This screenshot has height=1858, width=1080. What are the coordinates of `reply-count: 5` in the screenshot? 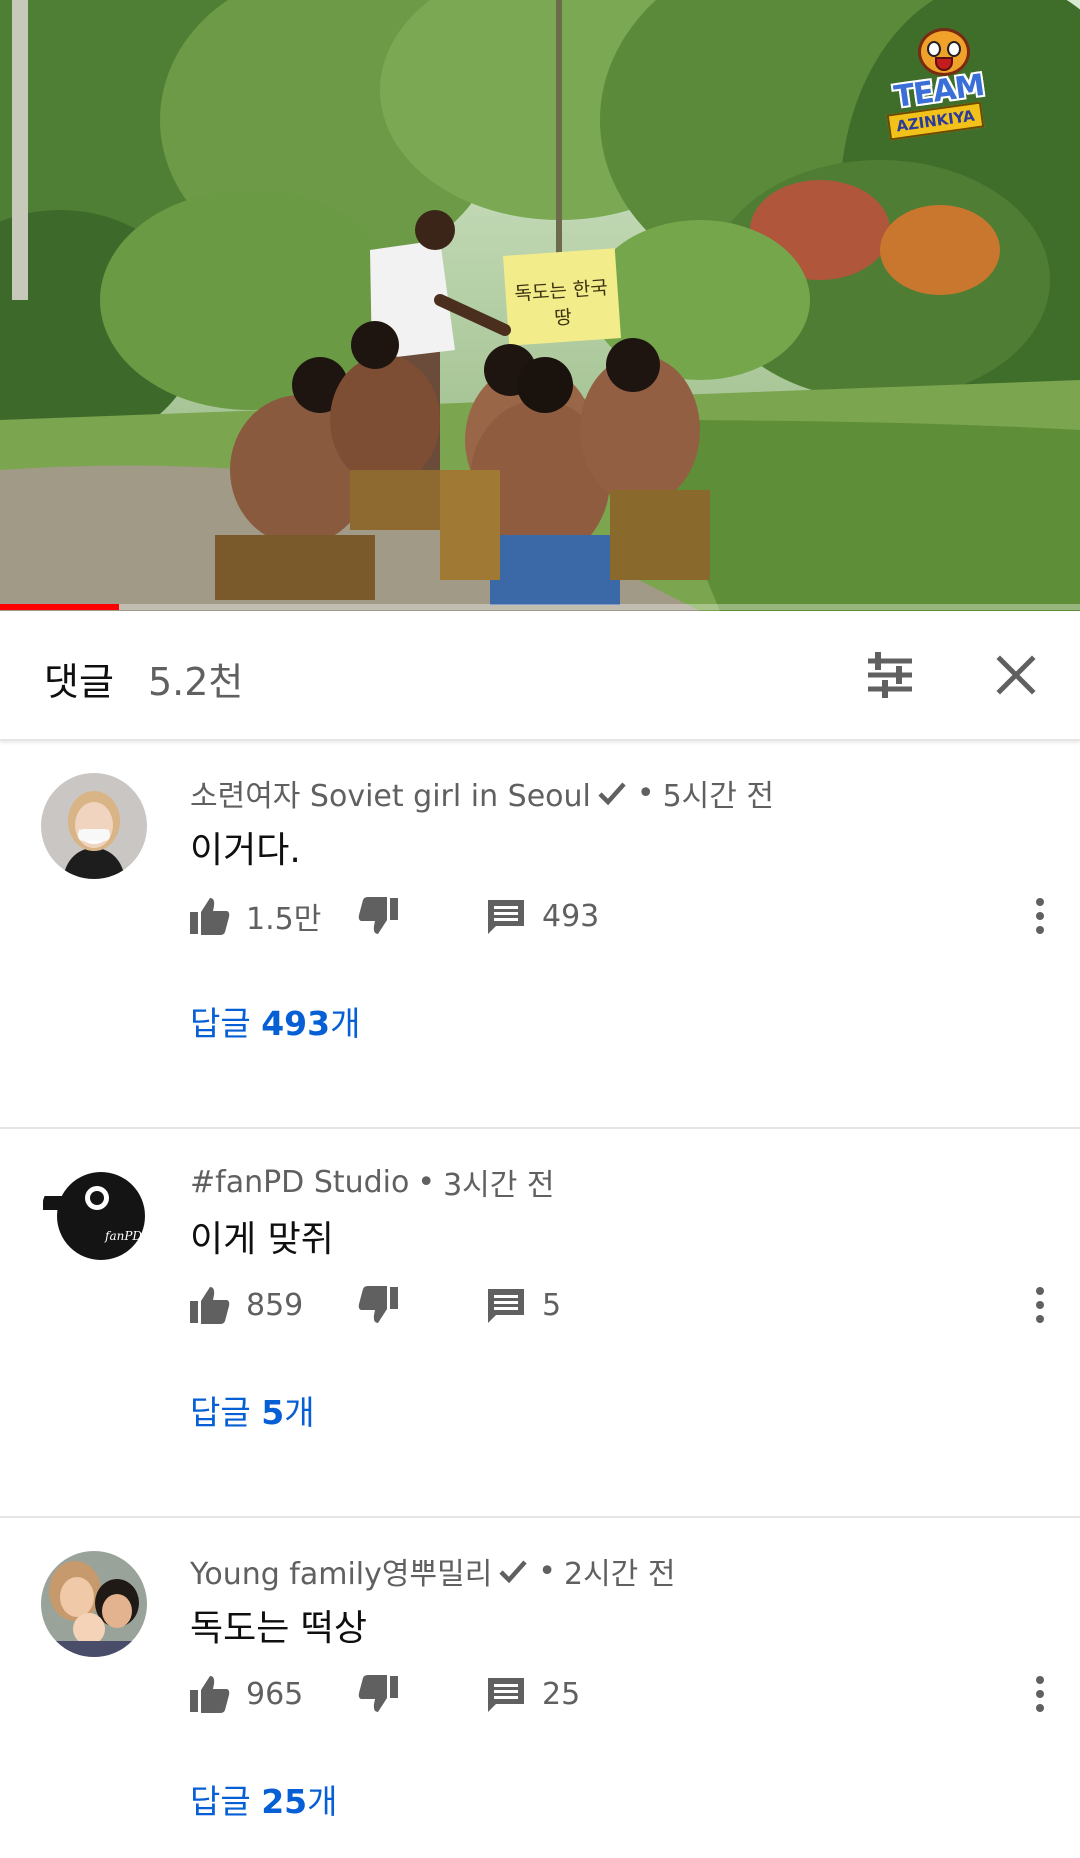 It's located at (552, 1305).